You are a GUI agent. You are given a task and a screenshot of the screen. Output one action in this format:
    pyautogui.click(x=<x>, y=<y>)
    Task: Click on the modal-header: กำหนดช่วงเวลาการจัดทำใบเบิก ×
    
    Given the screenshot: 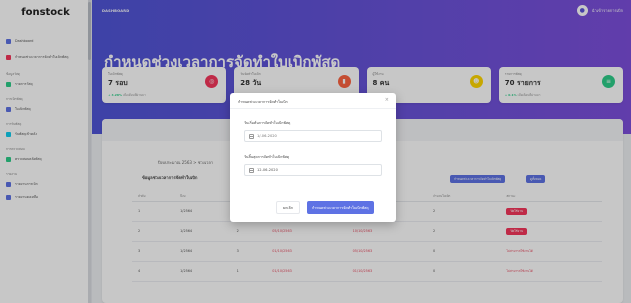 What is the action you would take?
    pyautogui.click(x=313, y=101)
    